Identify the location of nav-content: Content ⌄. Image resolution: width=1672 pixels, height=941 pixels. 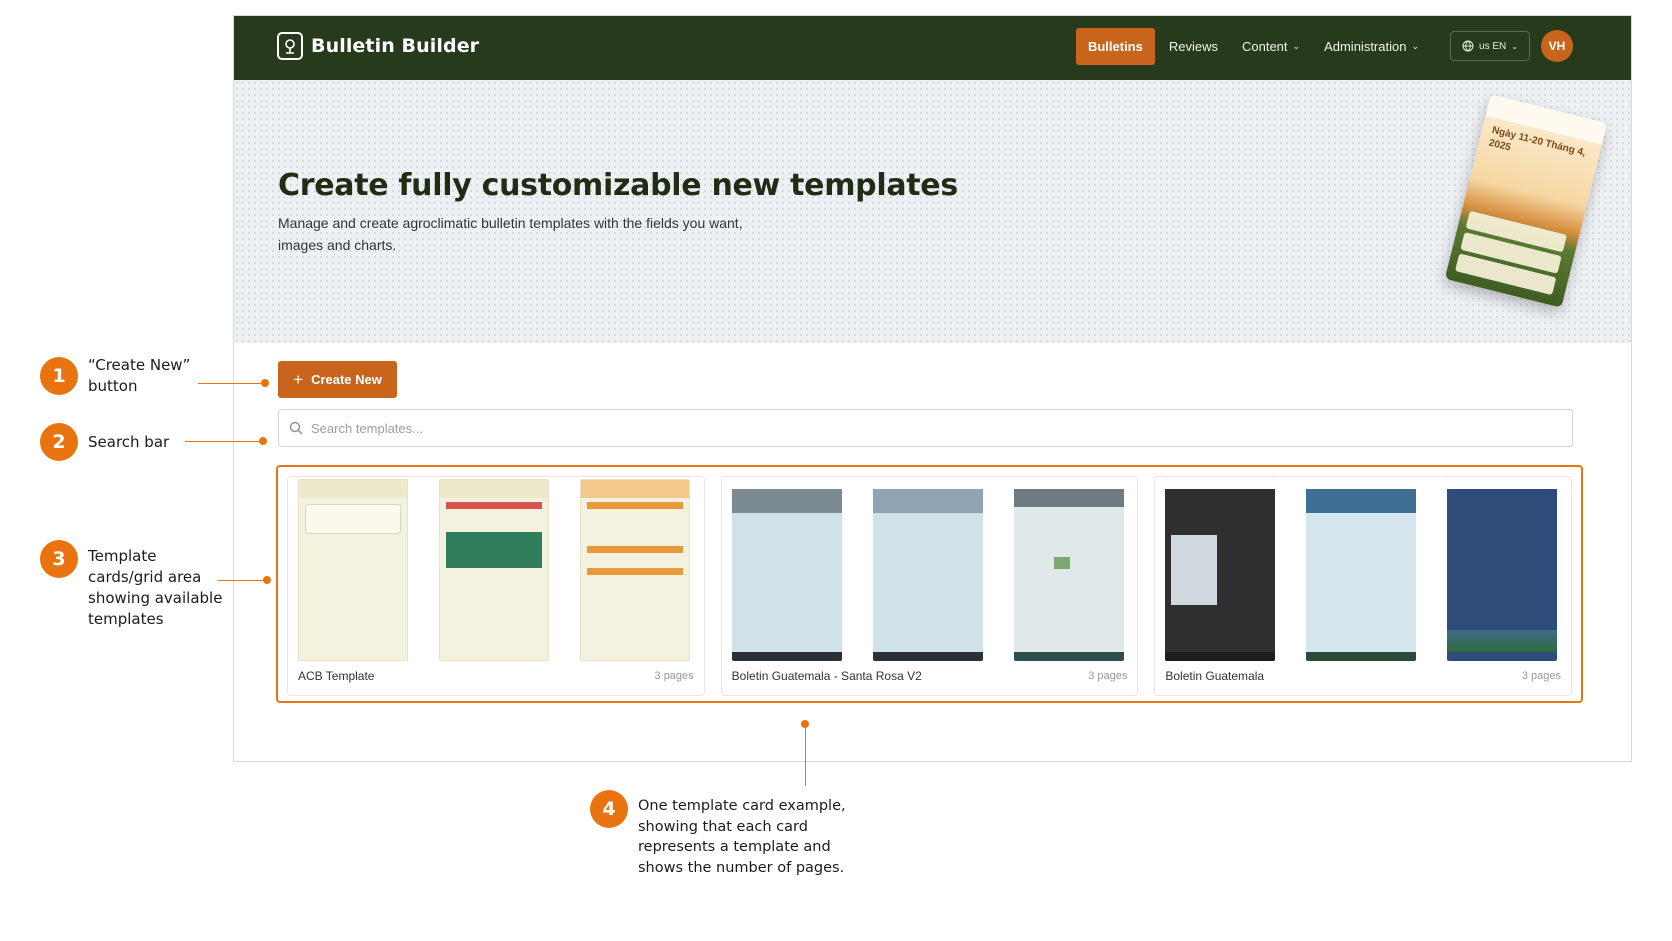
(1271, 46).